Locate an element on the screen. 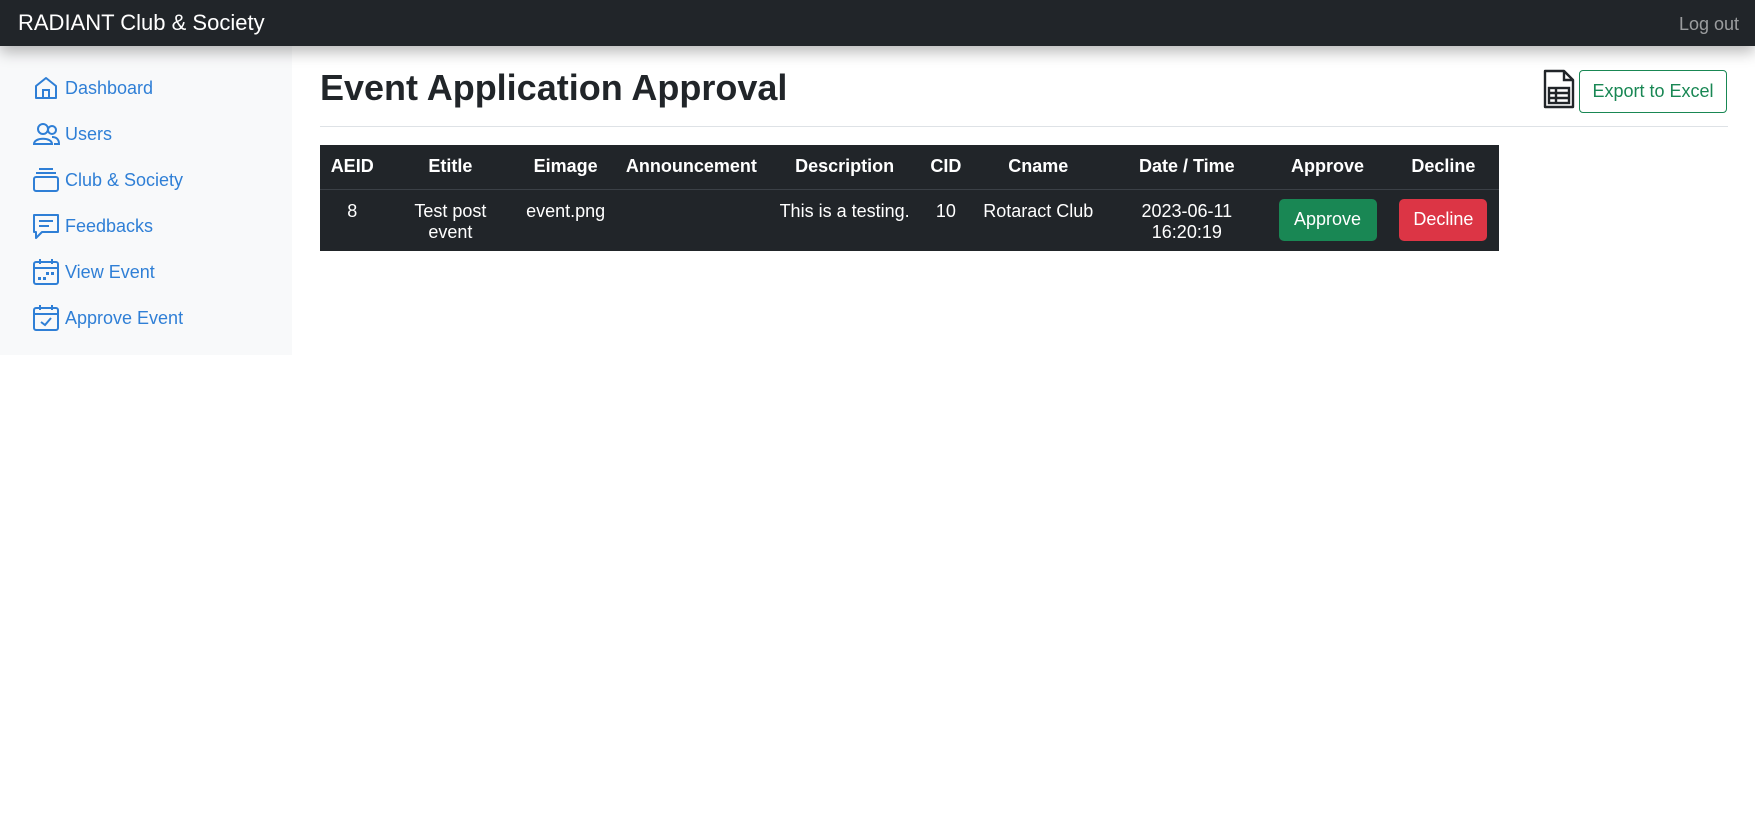 Image resolution: width=1755 pixels, height=815 pixels. sidebar-item-club-society: Club & Society is located at coordinates (107, 180).